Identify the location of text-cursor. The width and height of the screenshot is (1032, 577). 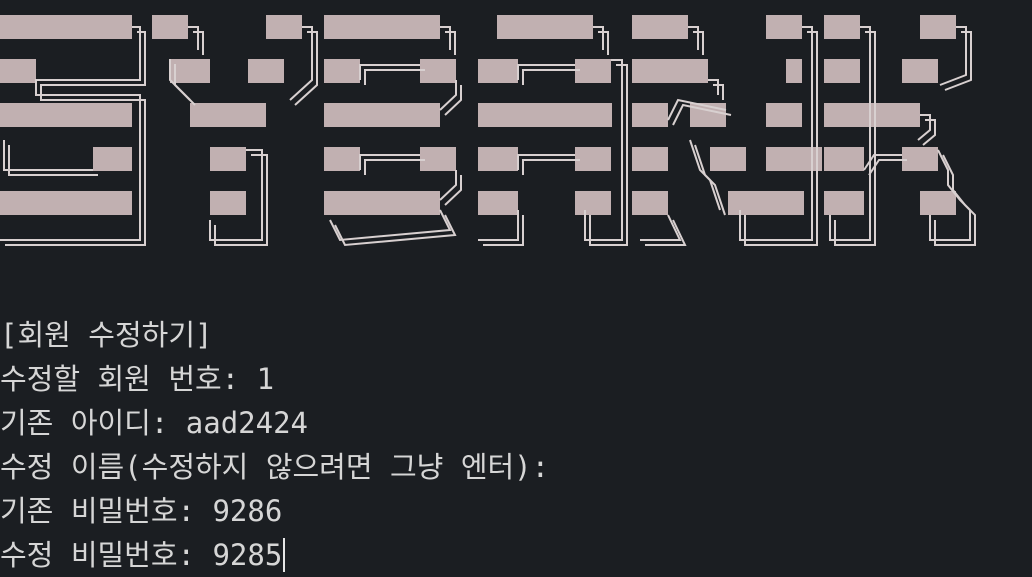
(284, 555).